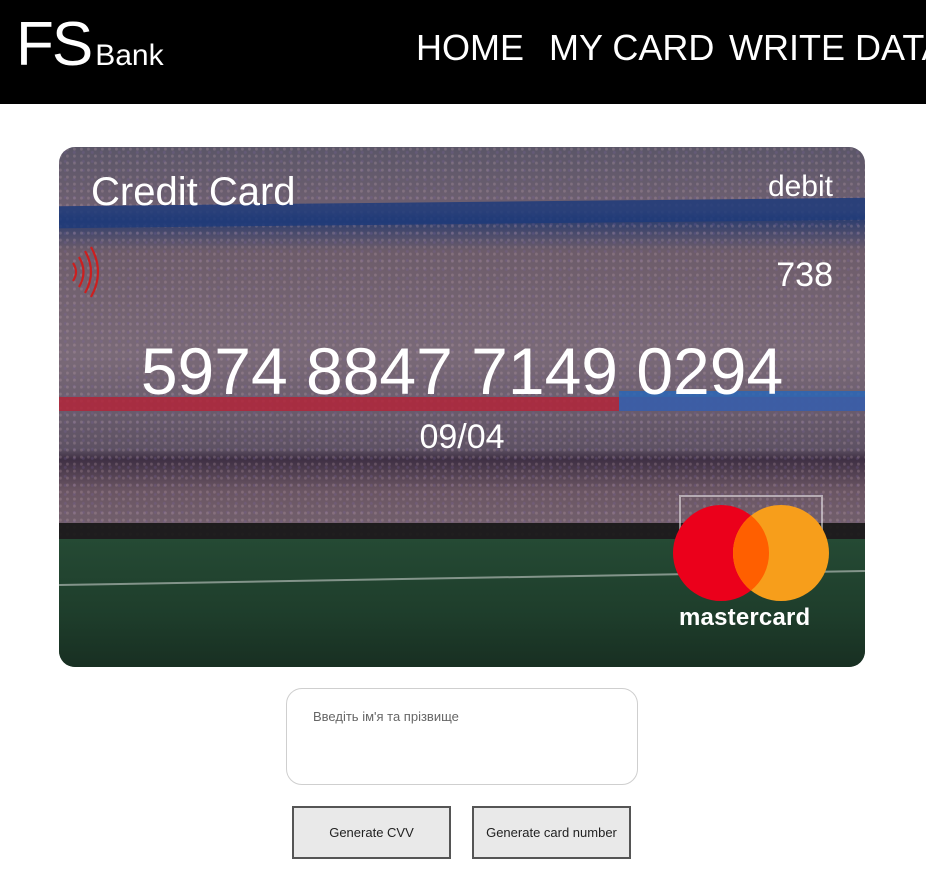  I want to click on fsbank-logo: FS Bank, so click(90, 45).